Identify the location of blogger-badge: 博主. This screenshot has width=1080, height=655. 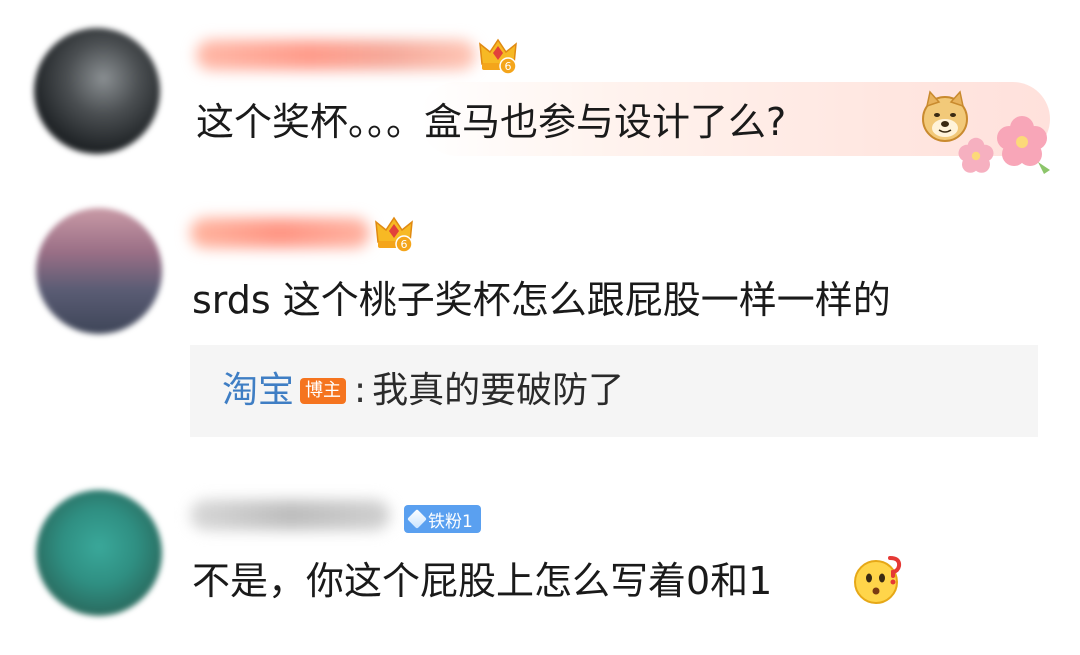
(323, 391).